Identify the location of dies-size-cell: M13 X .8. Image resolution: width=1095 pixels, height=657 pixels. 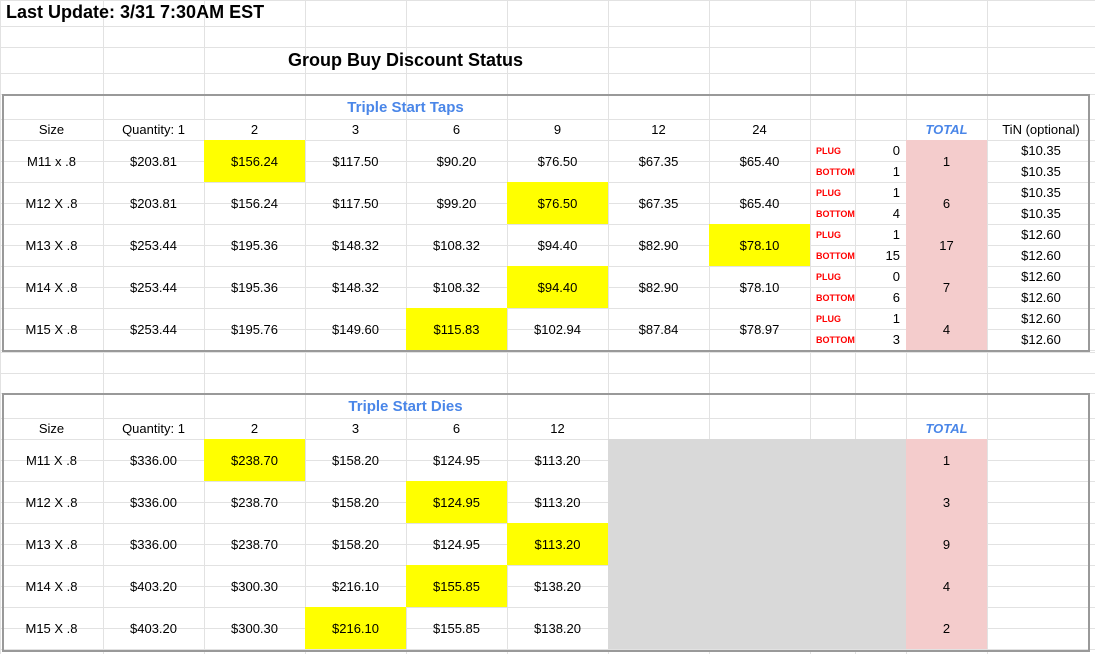
(51, 544).